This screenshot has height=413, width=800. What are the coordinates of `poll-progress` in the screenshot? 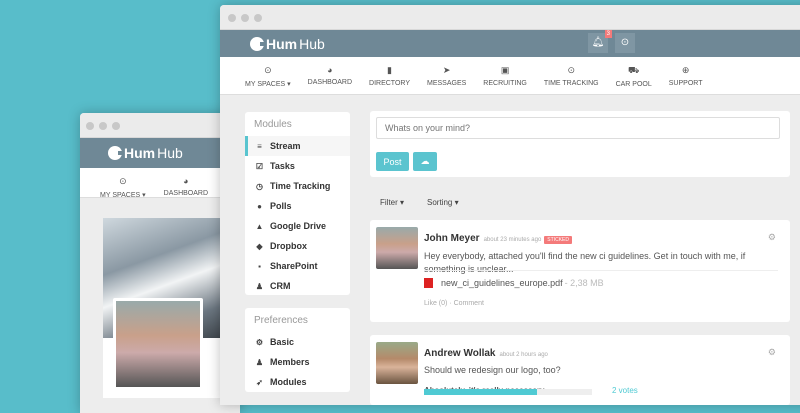 It's located at (508, 392).